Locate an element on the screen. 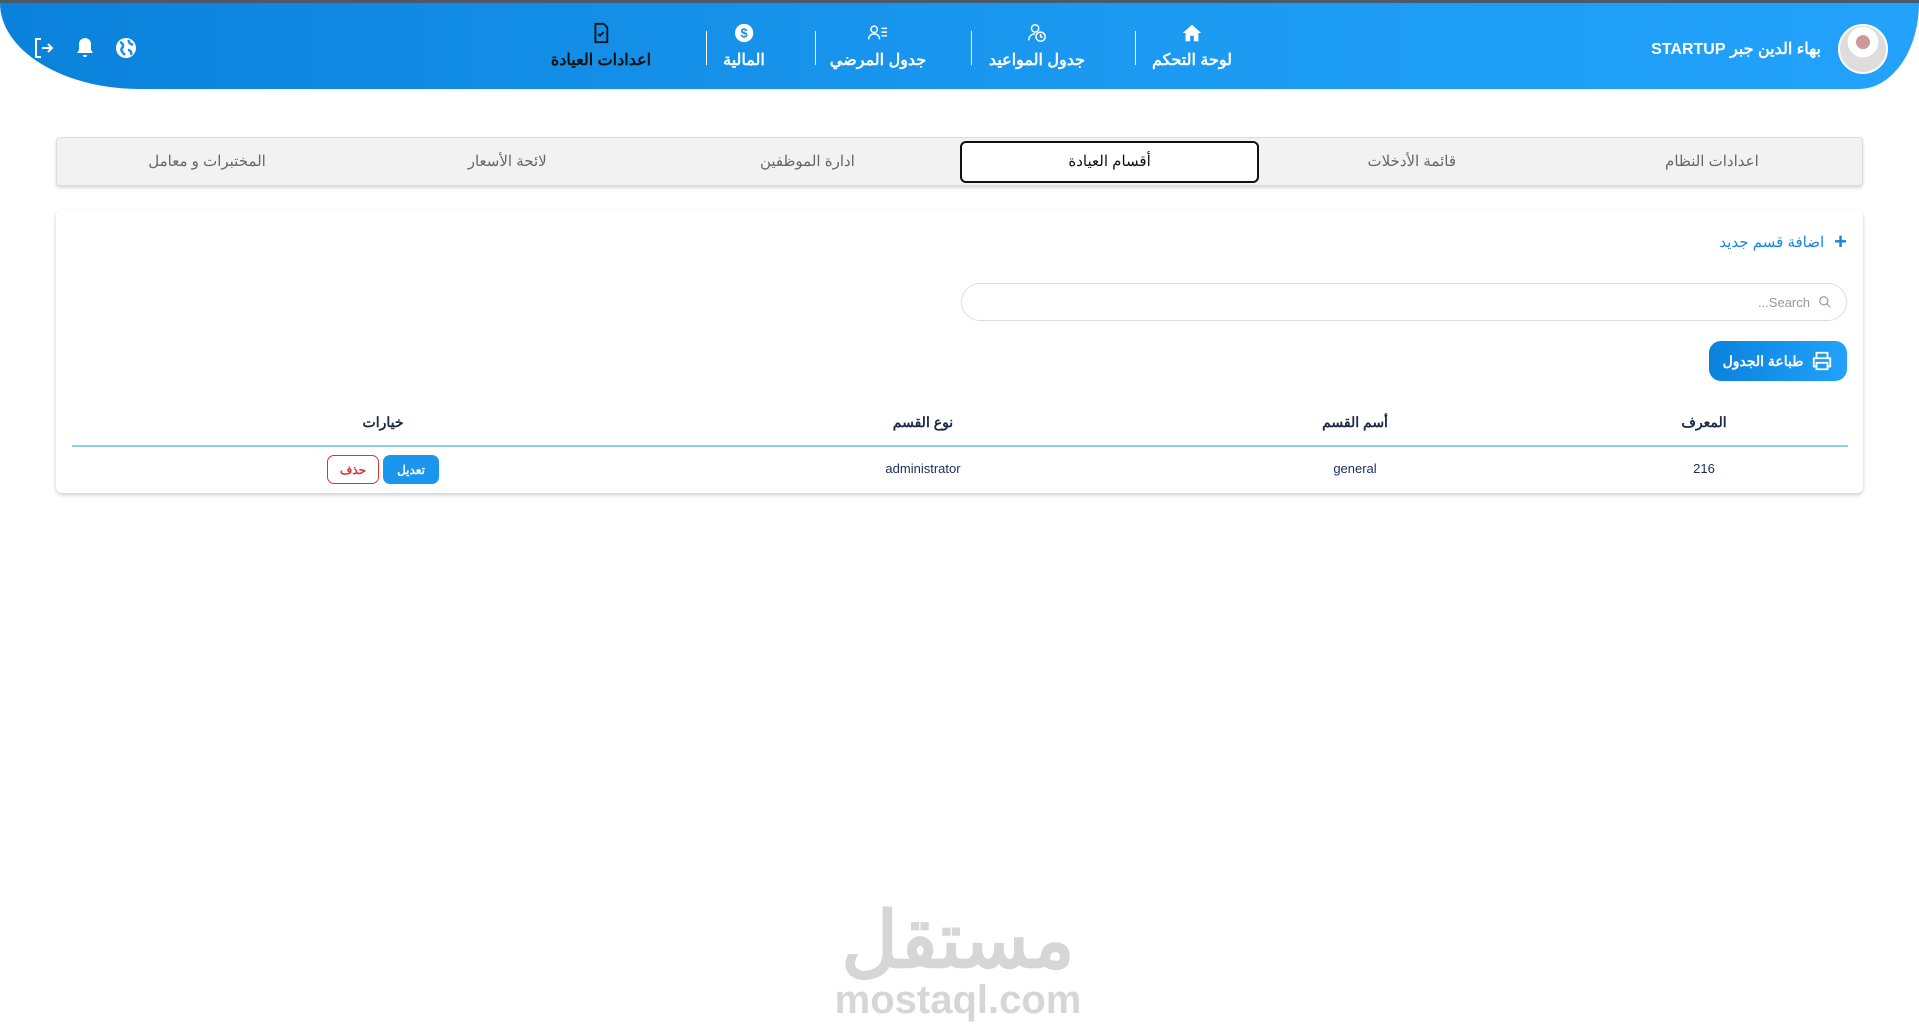 Image resolution: width=1919 pixels, height=1030 pixels. user-clock-icon is located at coordinates (1037, 33).